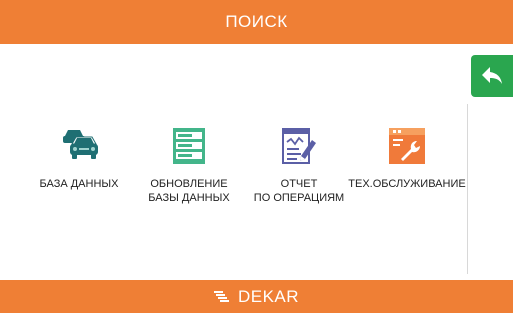  Describe the element at coordinates (79, 184) in the screenshot. I see `tile-label: БАЗА ДАННЫХ` at that location.